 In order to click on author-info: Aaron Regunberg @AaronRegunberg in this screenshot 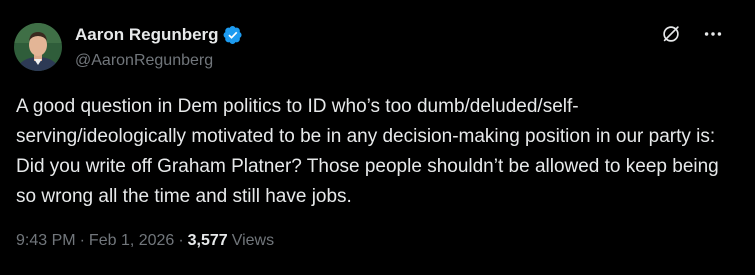, I will do `click(159, 47)`.